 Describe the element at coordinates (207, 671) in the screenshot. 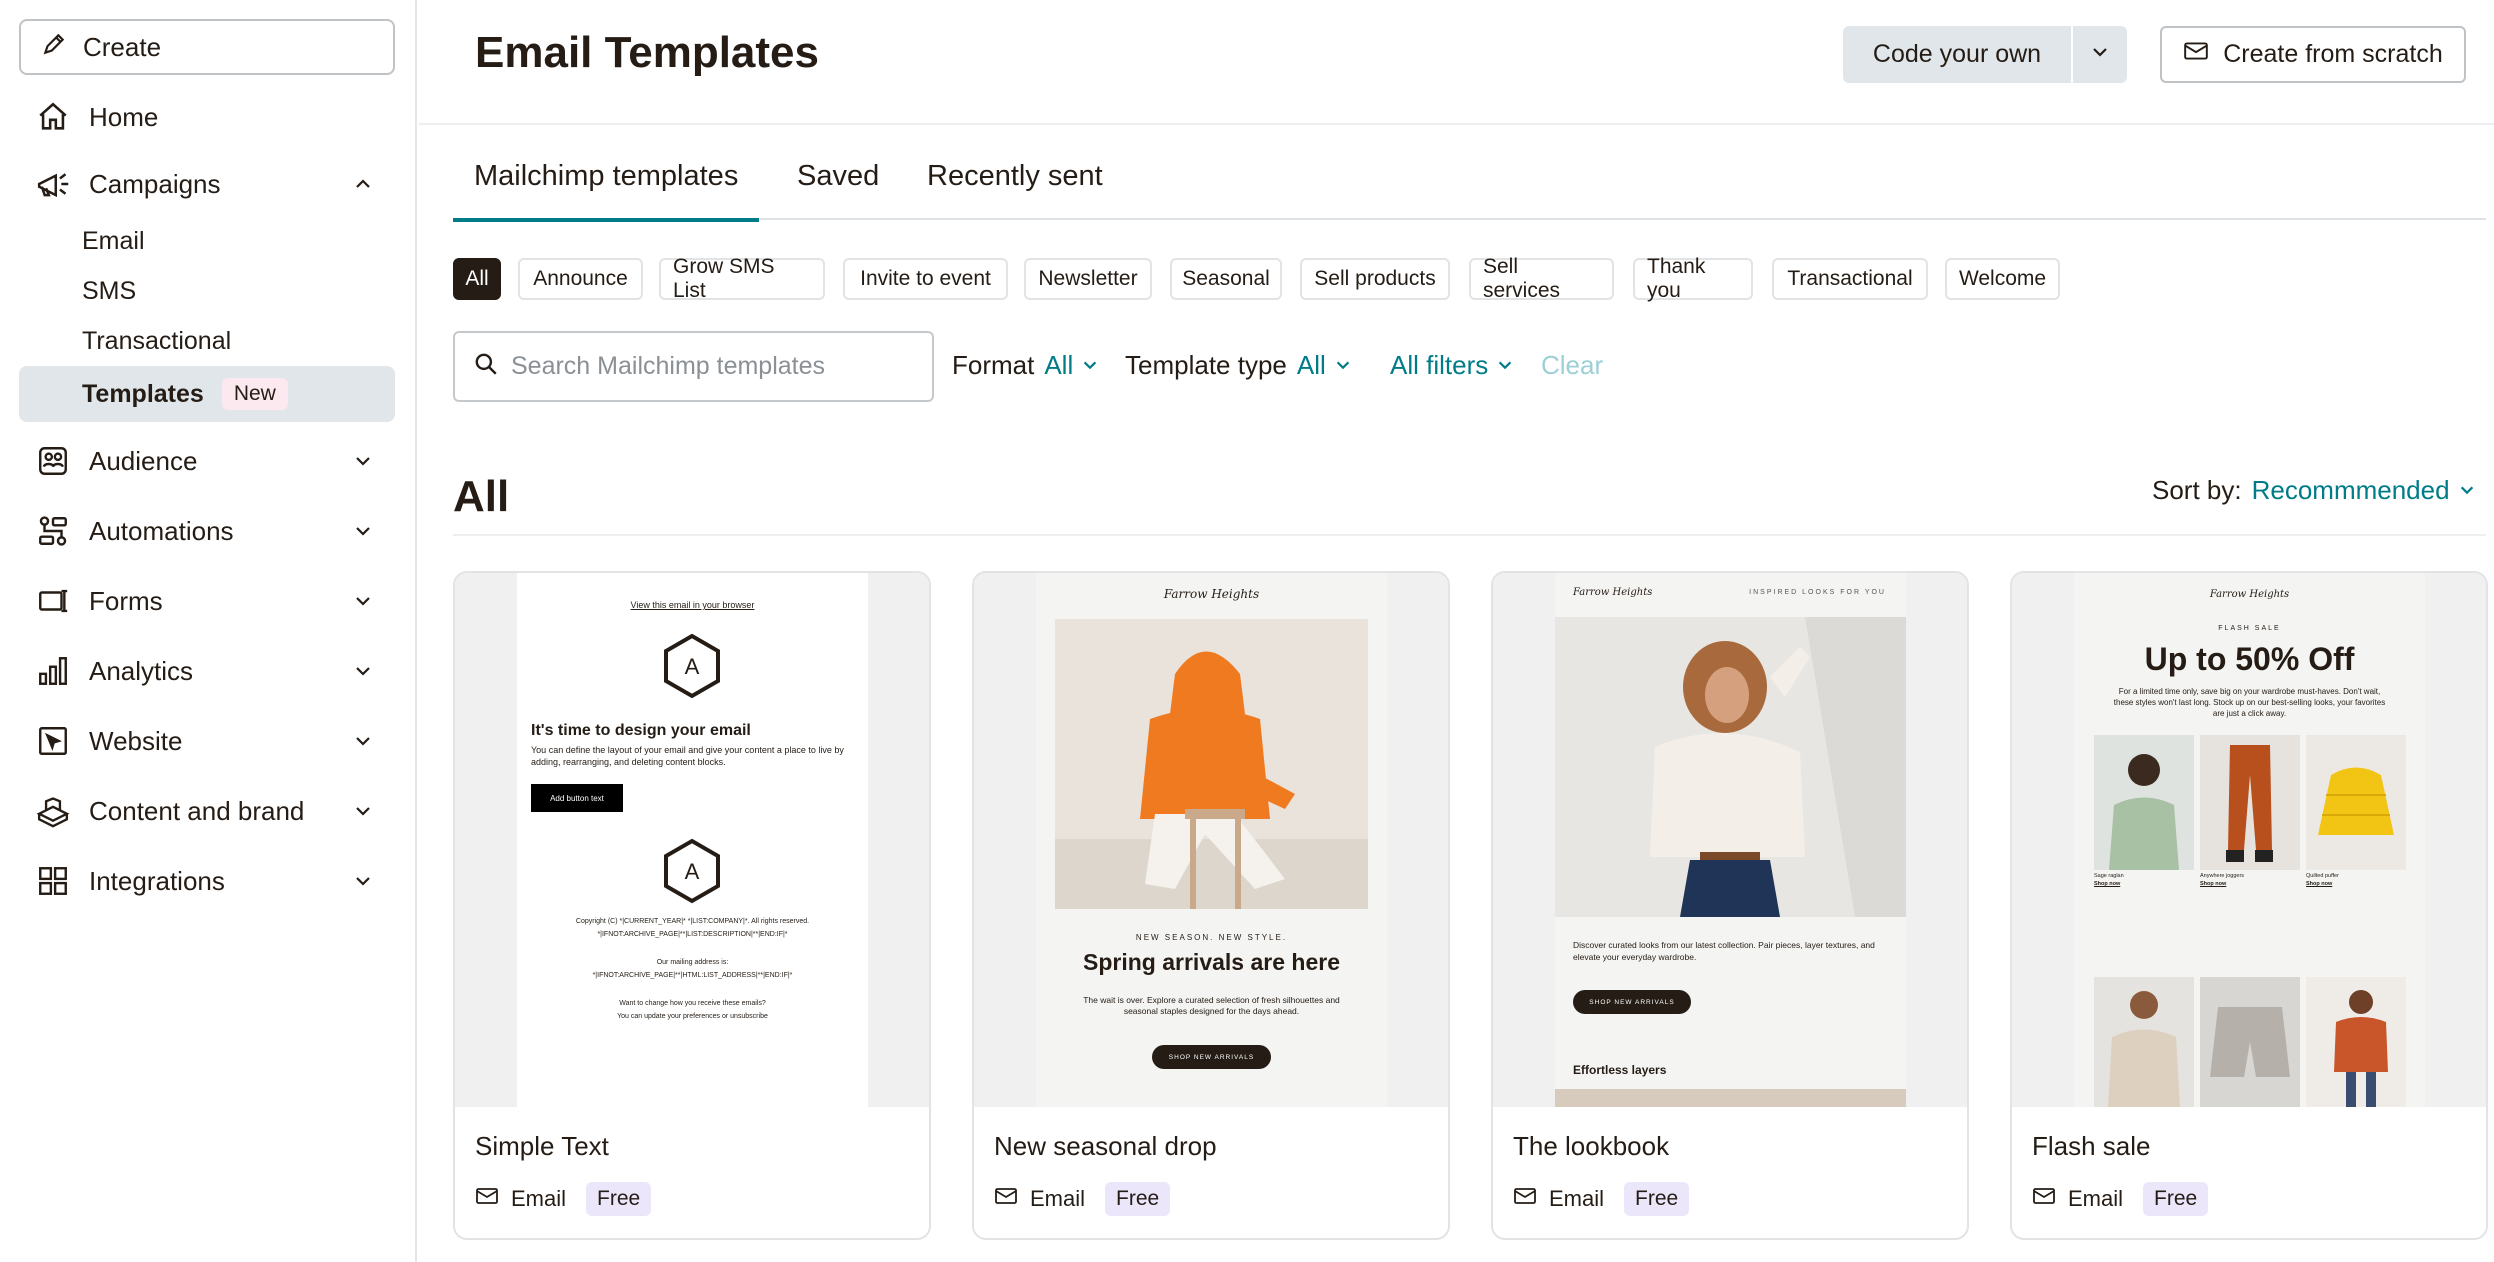

I see `sidebar-item-analytics: Analytics` at that location.